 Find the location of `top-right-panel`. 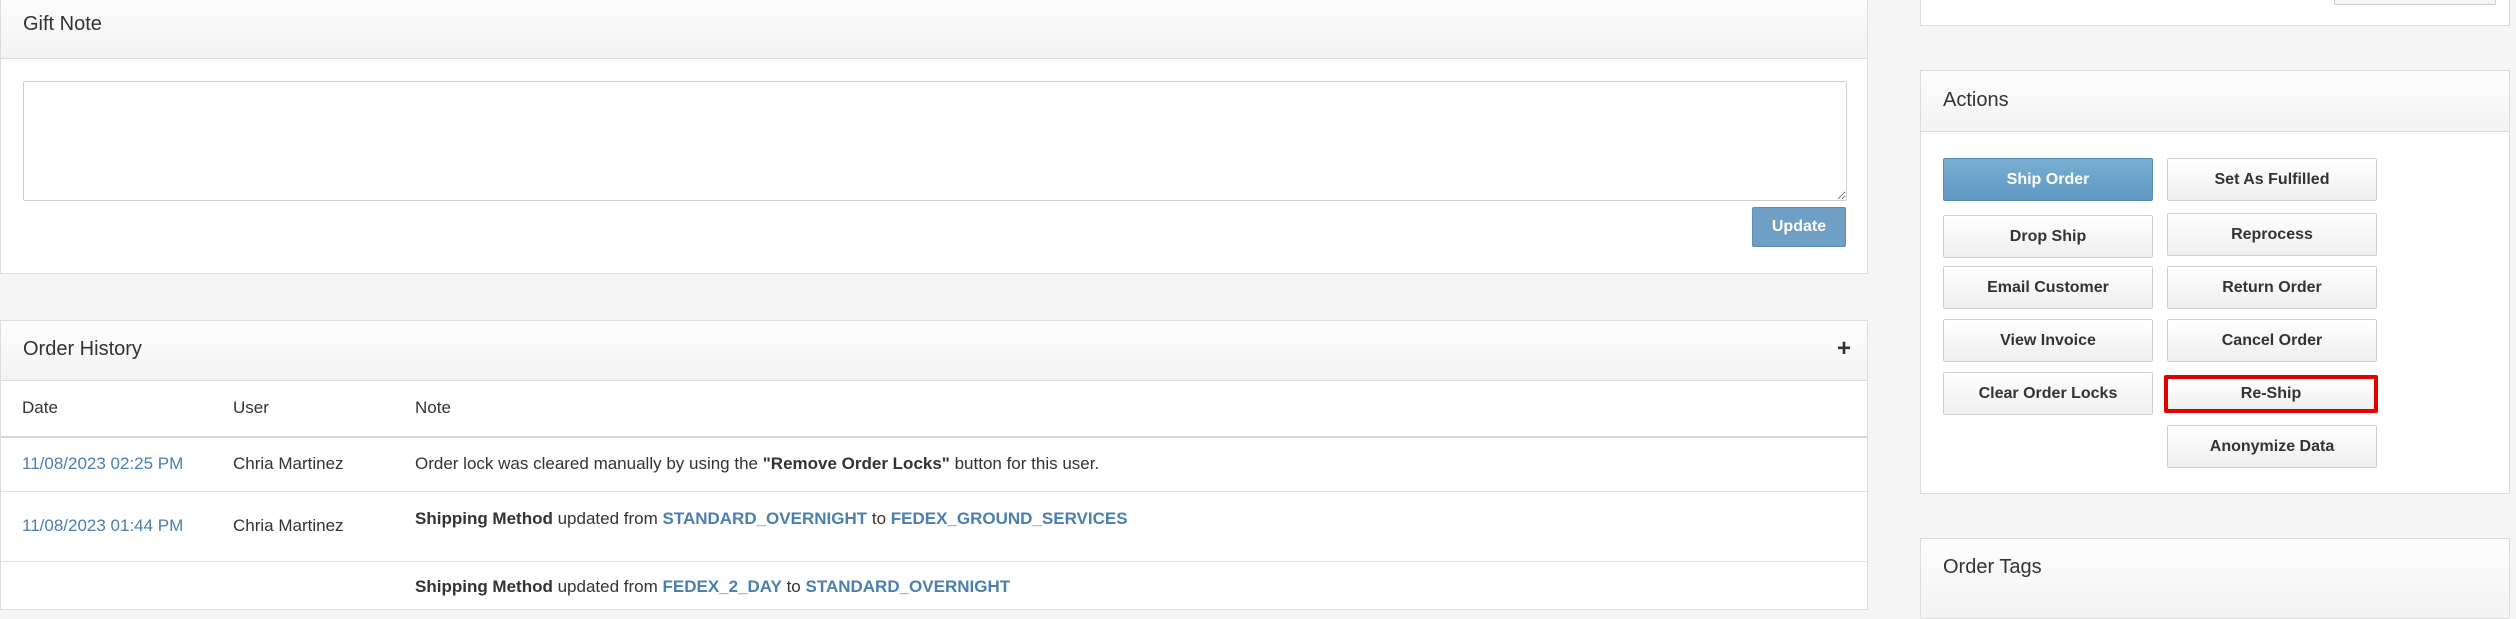

top-right-panel is located at coordinates (2215, 13).